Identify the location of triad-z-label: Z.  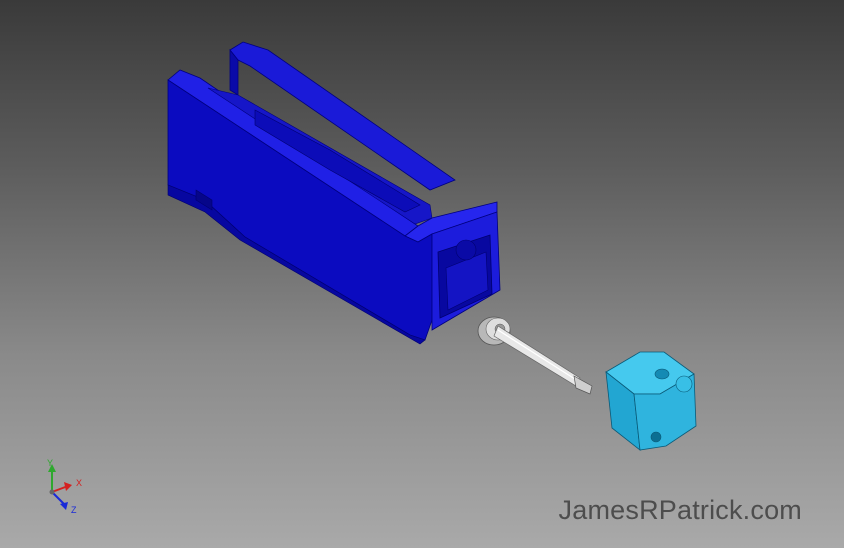
(74, 510).